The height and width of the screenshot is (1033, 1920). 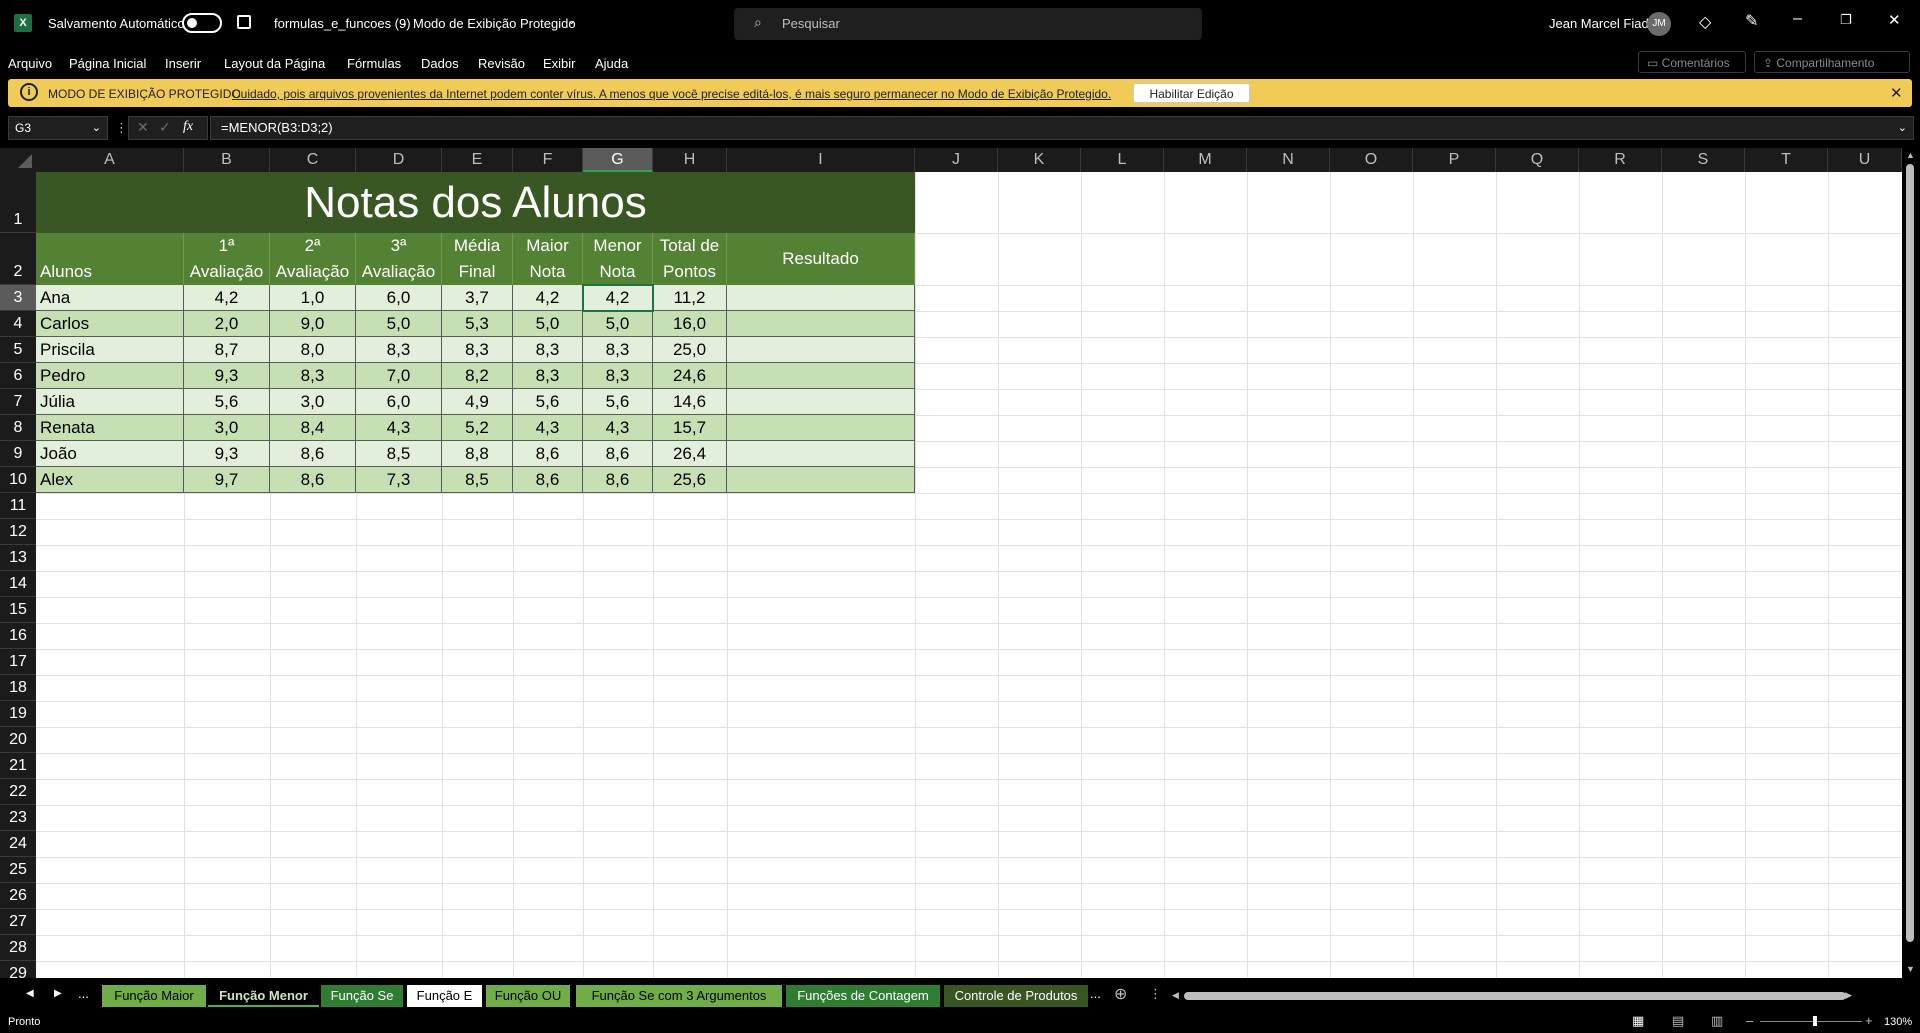 I want to click on vertical-scrollbar: ▲ ▼, so click(x=1911, y=563).